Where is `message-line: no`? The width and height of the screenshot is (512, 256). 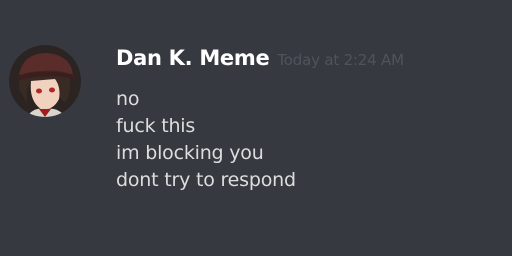
message-line: no is located at coordinates (128, 99).